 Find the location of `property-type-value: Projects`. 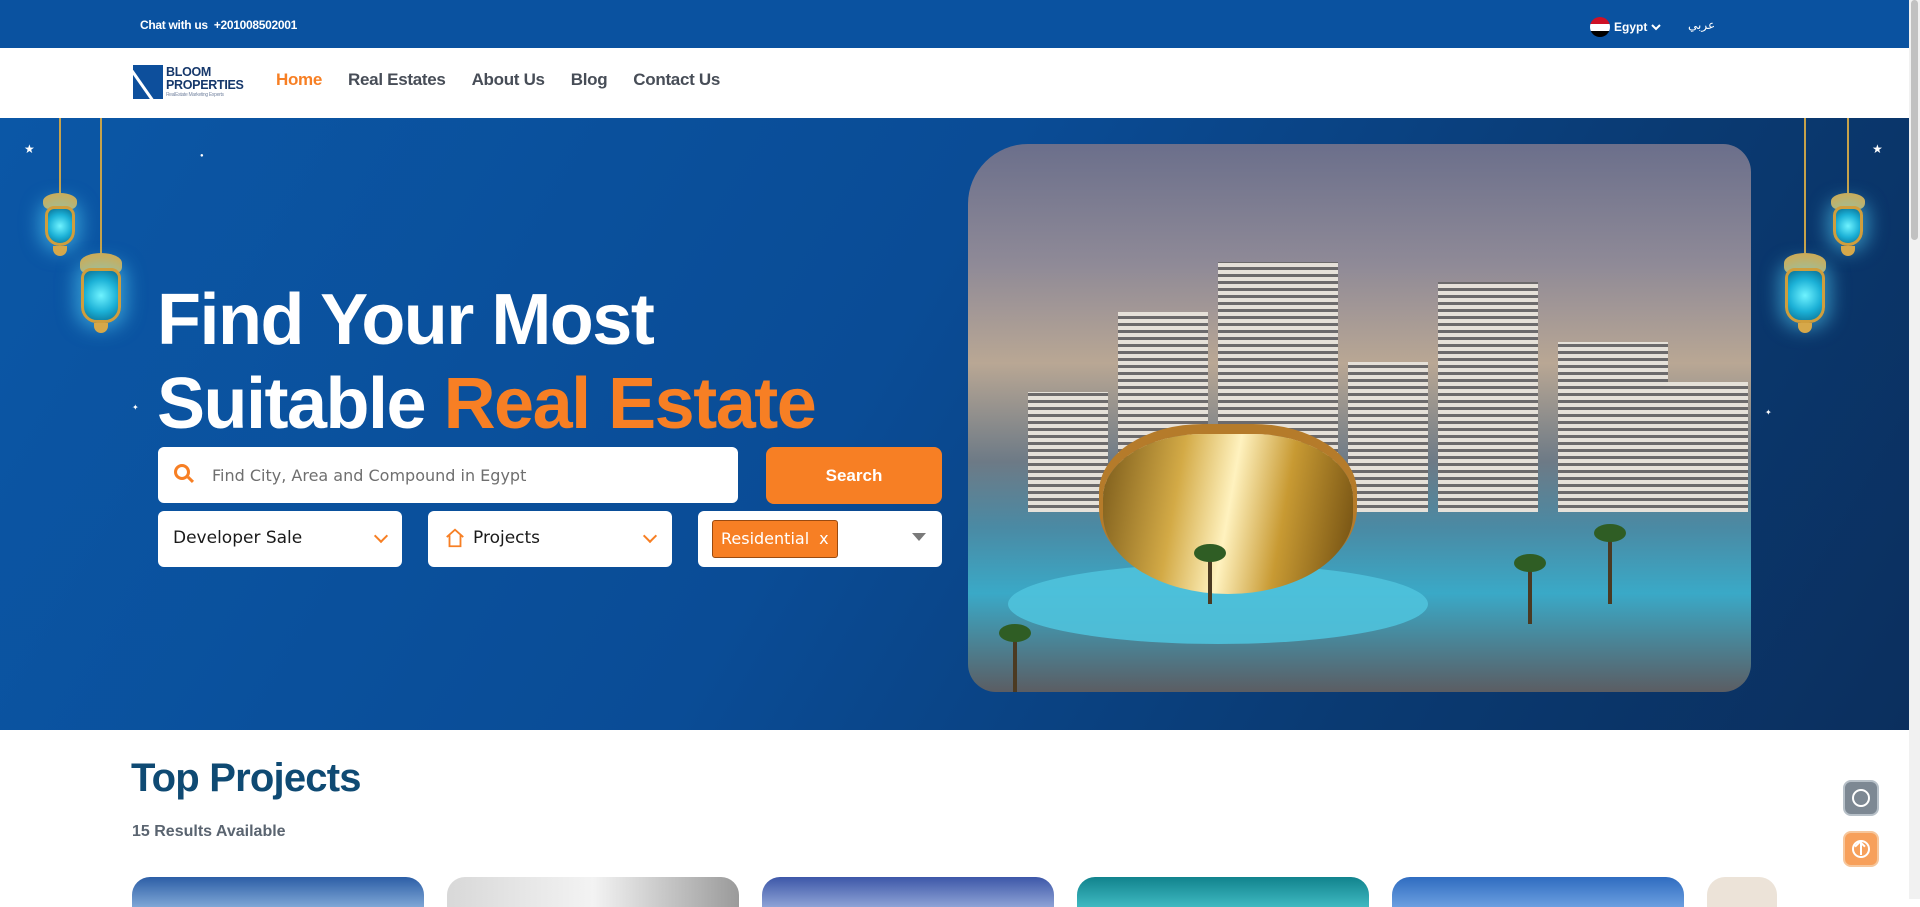

property-type-value: Projects is located at coordinates (507, 538).